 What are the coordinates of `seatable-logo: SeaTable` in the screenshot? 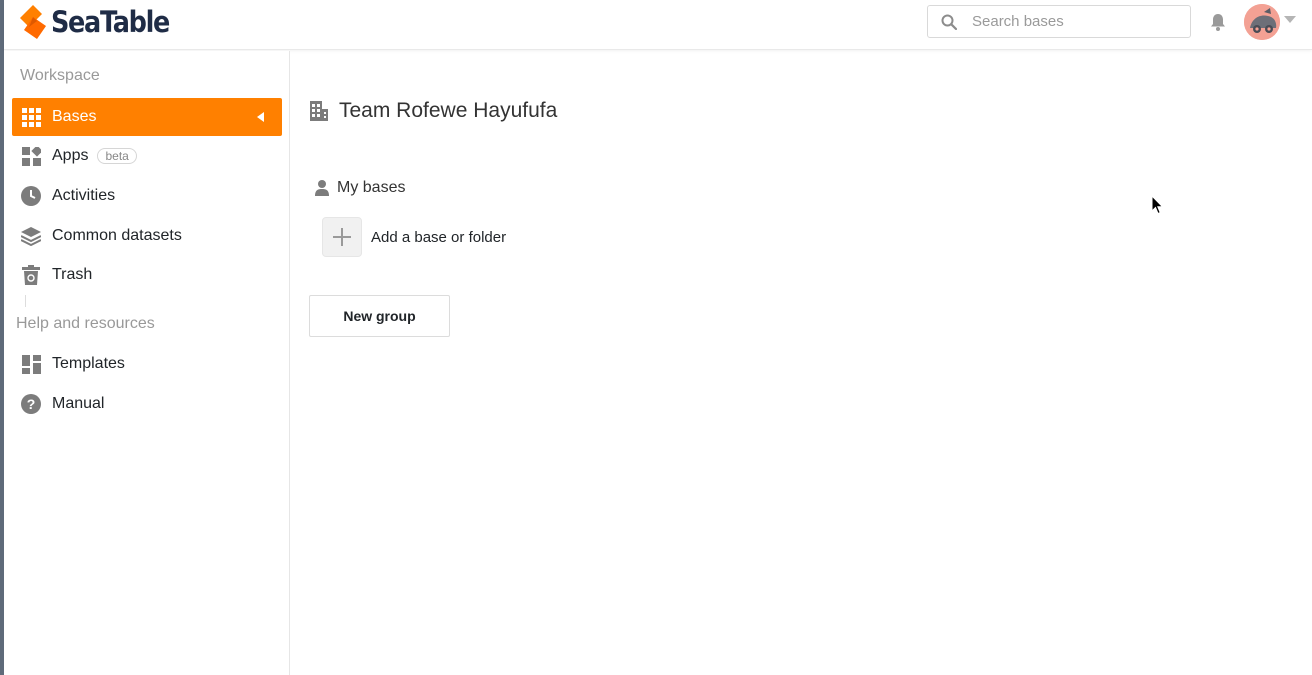 It's located at (102, 22).